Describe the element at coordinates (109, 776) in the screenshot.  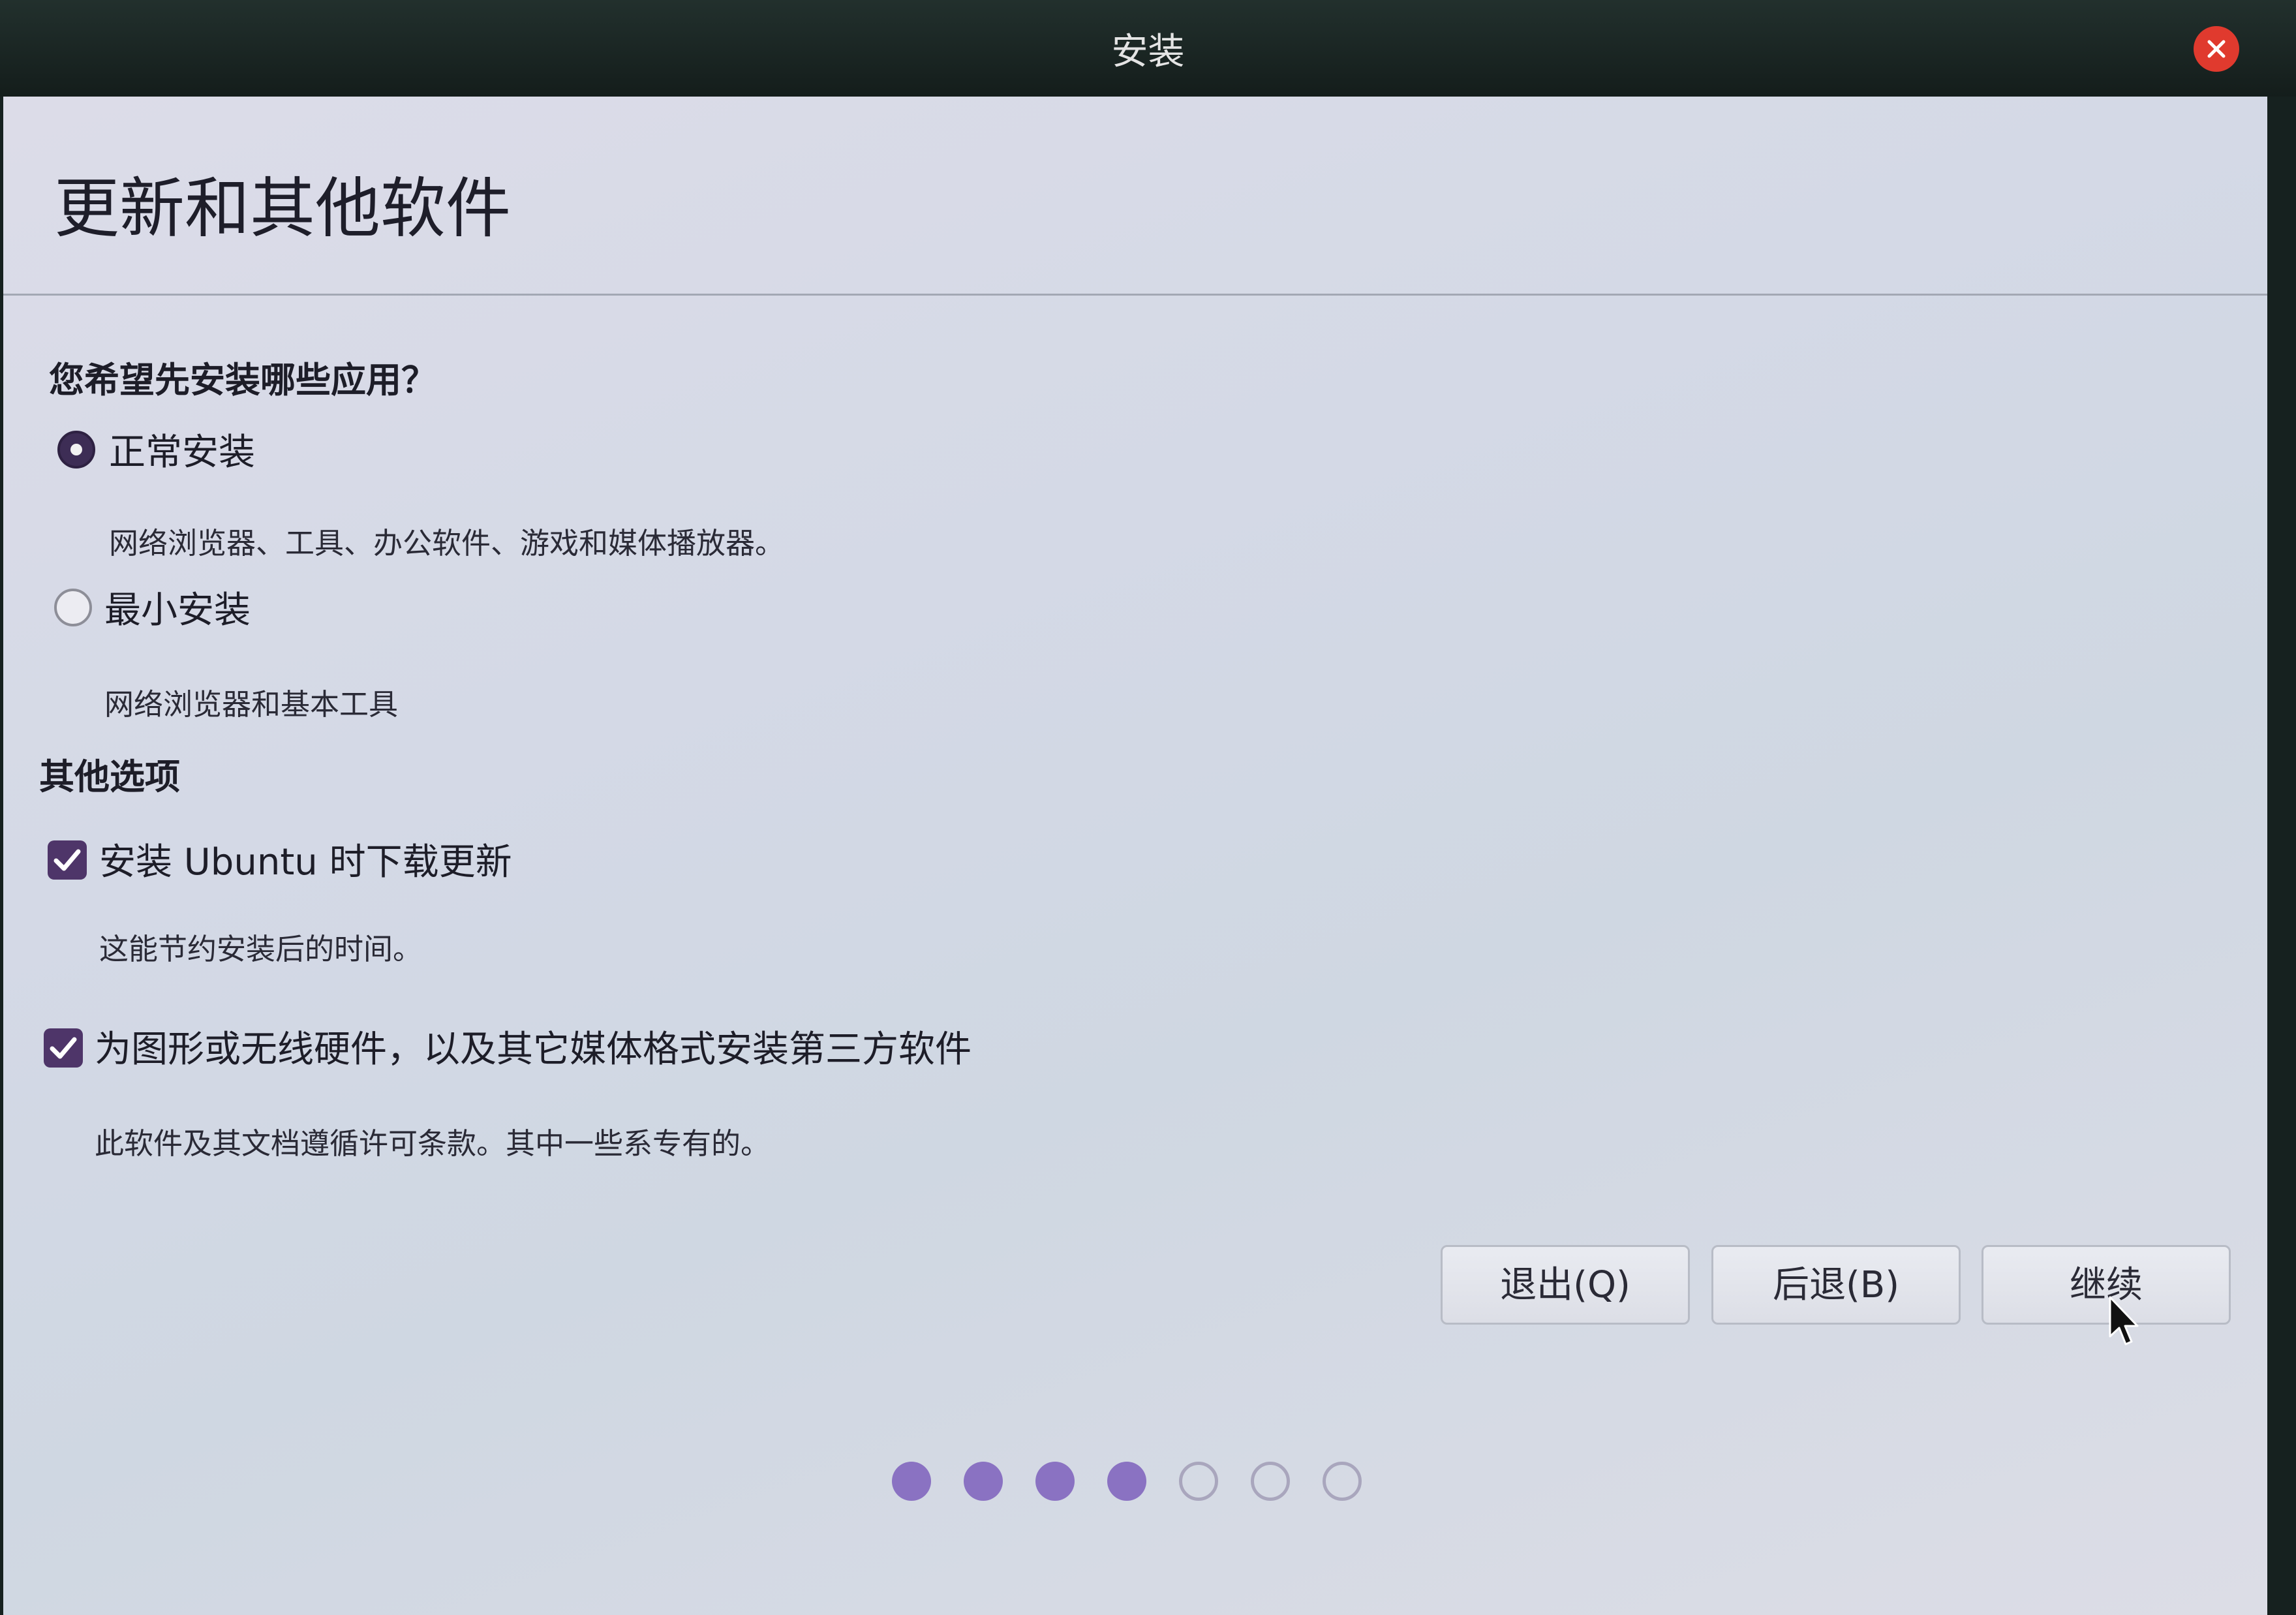
I see `other-options-heading: 其他选项` at that location.